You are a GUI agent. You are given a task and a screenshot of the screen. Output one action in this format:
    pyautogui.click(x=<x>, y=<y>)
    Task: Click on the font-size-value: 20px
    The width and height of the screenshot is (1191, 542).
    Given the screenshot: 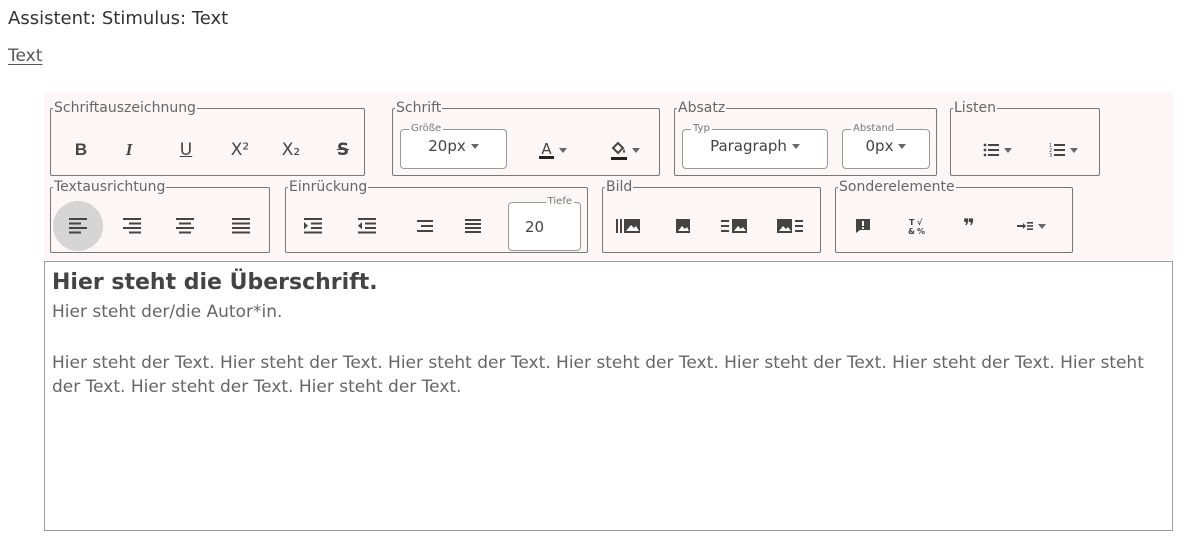 What is the action you would take?
    pyautogui.click(x=447, y=146)
    